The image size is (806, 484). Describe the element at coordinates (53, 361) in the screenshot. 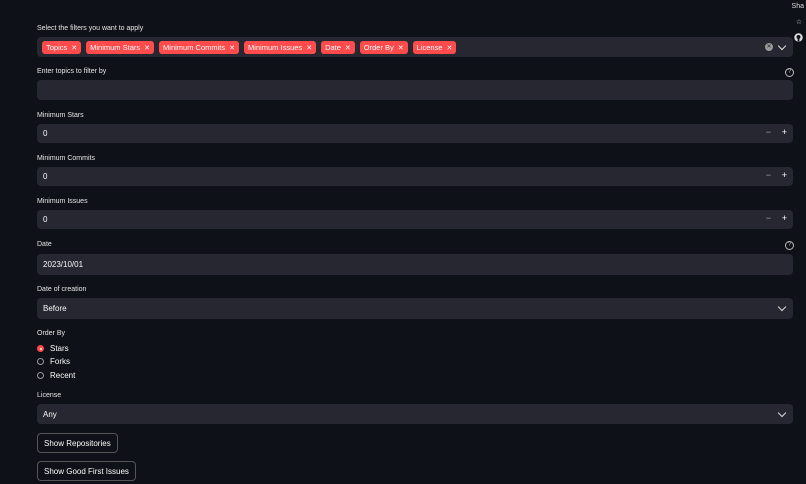

I see `radio-forks: Forks` at that location.